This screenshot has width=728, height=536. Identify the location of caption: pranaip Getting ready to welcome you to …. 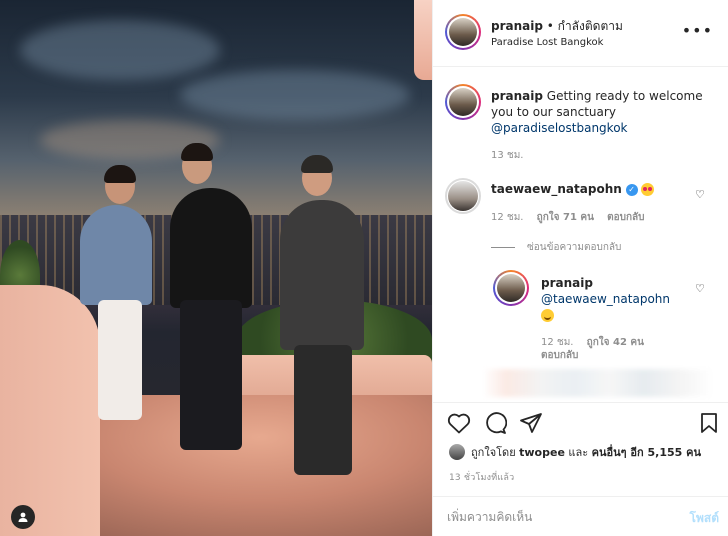
(606, 112).